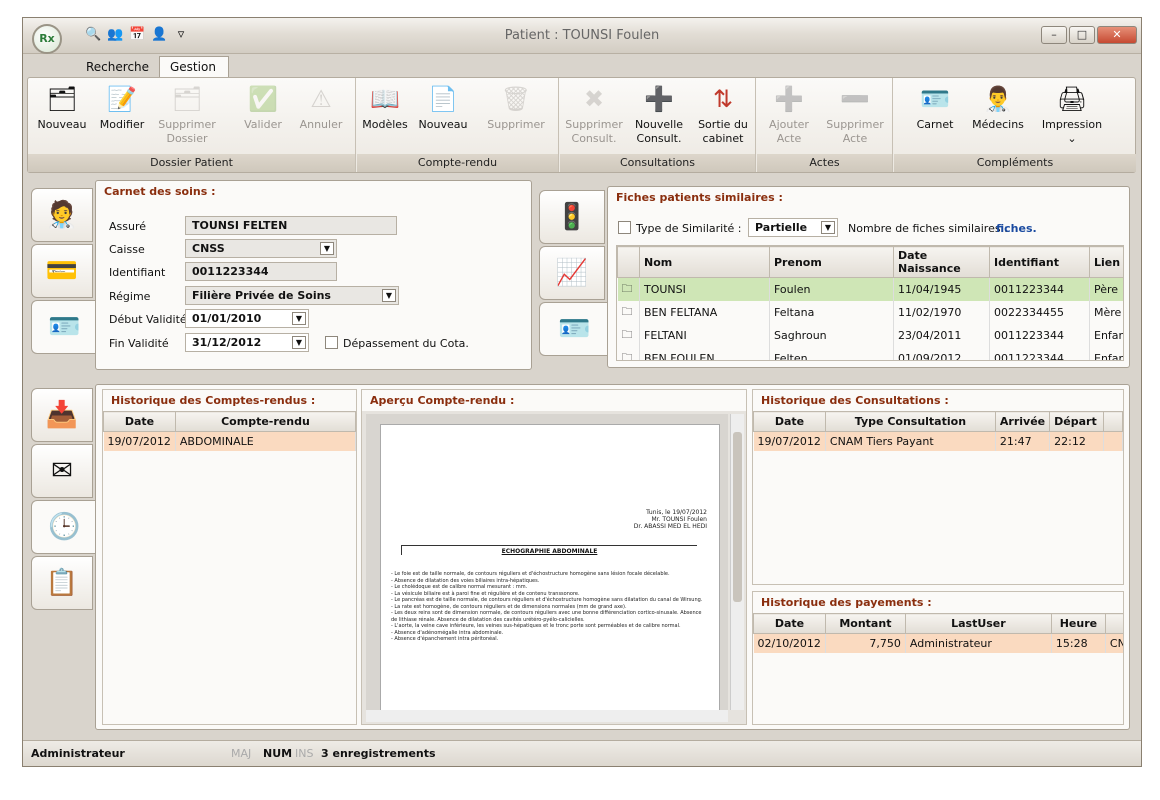 The height and width of the screenshot is (800, 1160). What do you see at coordinates (1054, 35) in the screenshot?
I see `minimize-button: –` at bounding box center [1054, 35].